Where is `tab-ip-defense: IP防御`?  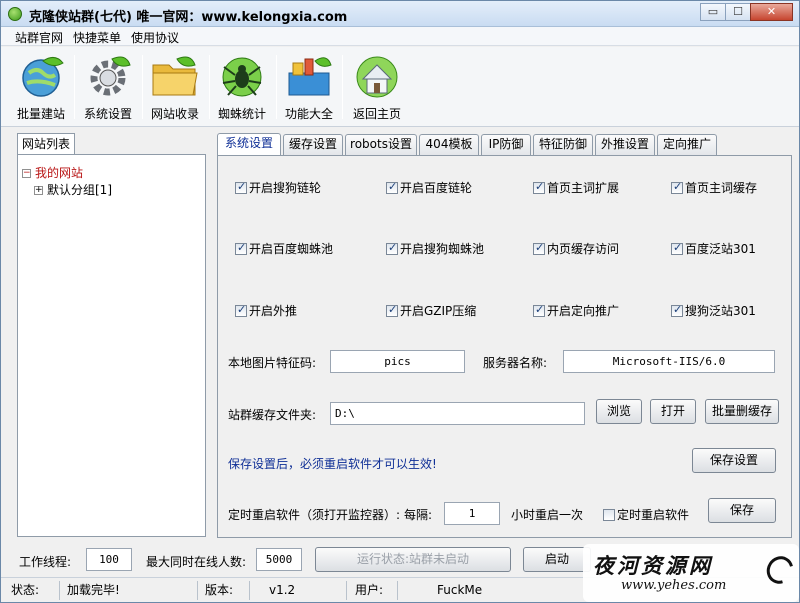
tab-ip-defense: IP防御 is located at coordinates (506, 144).